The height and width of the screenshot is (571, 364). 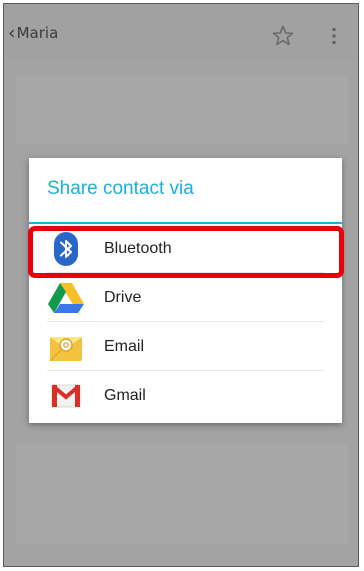 I want to click on share-option-gmail: Gmail, so click(x=185, y=395).